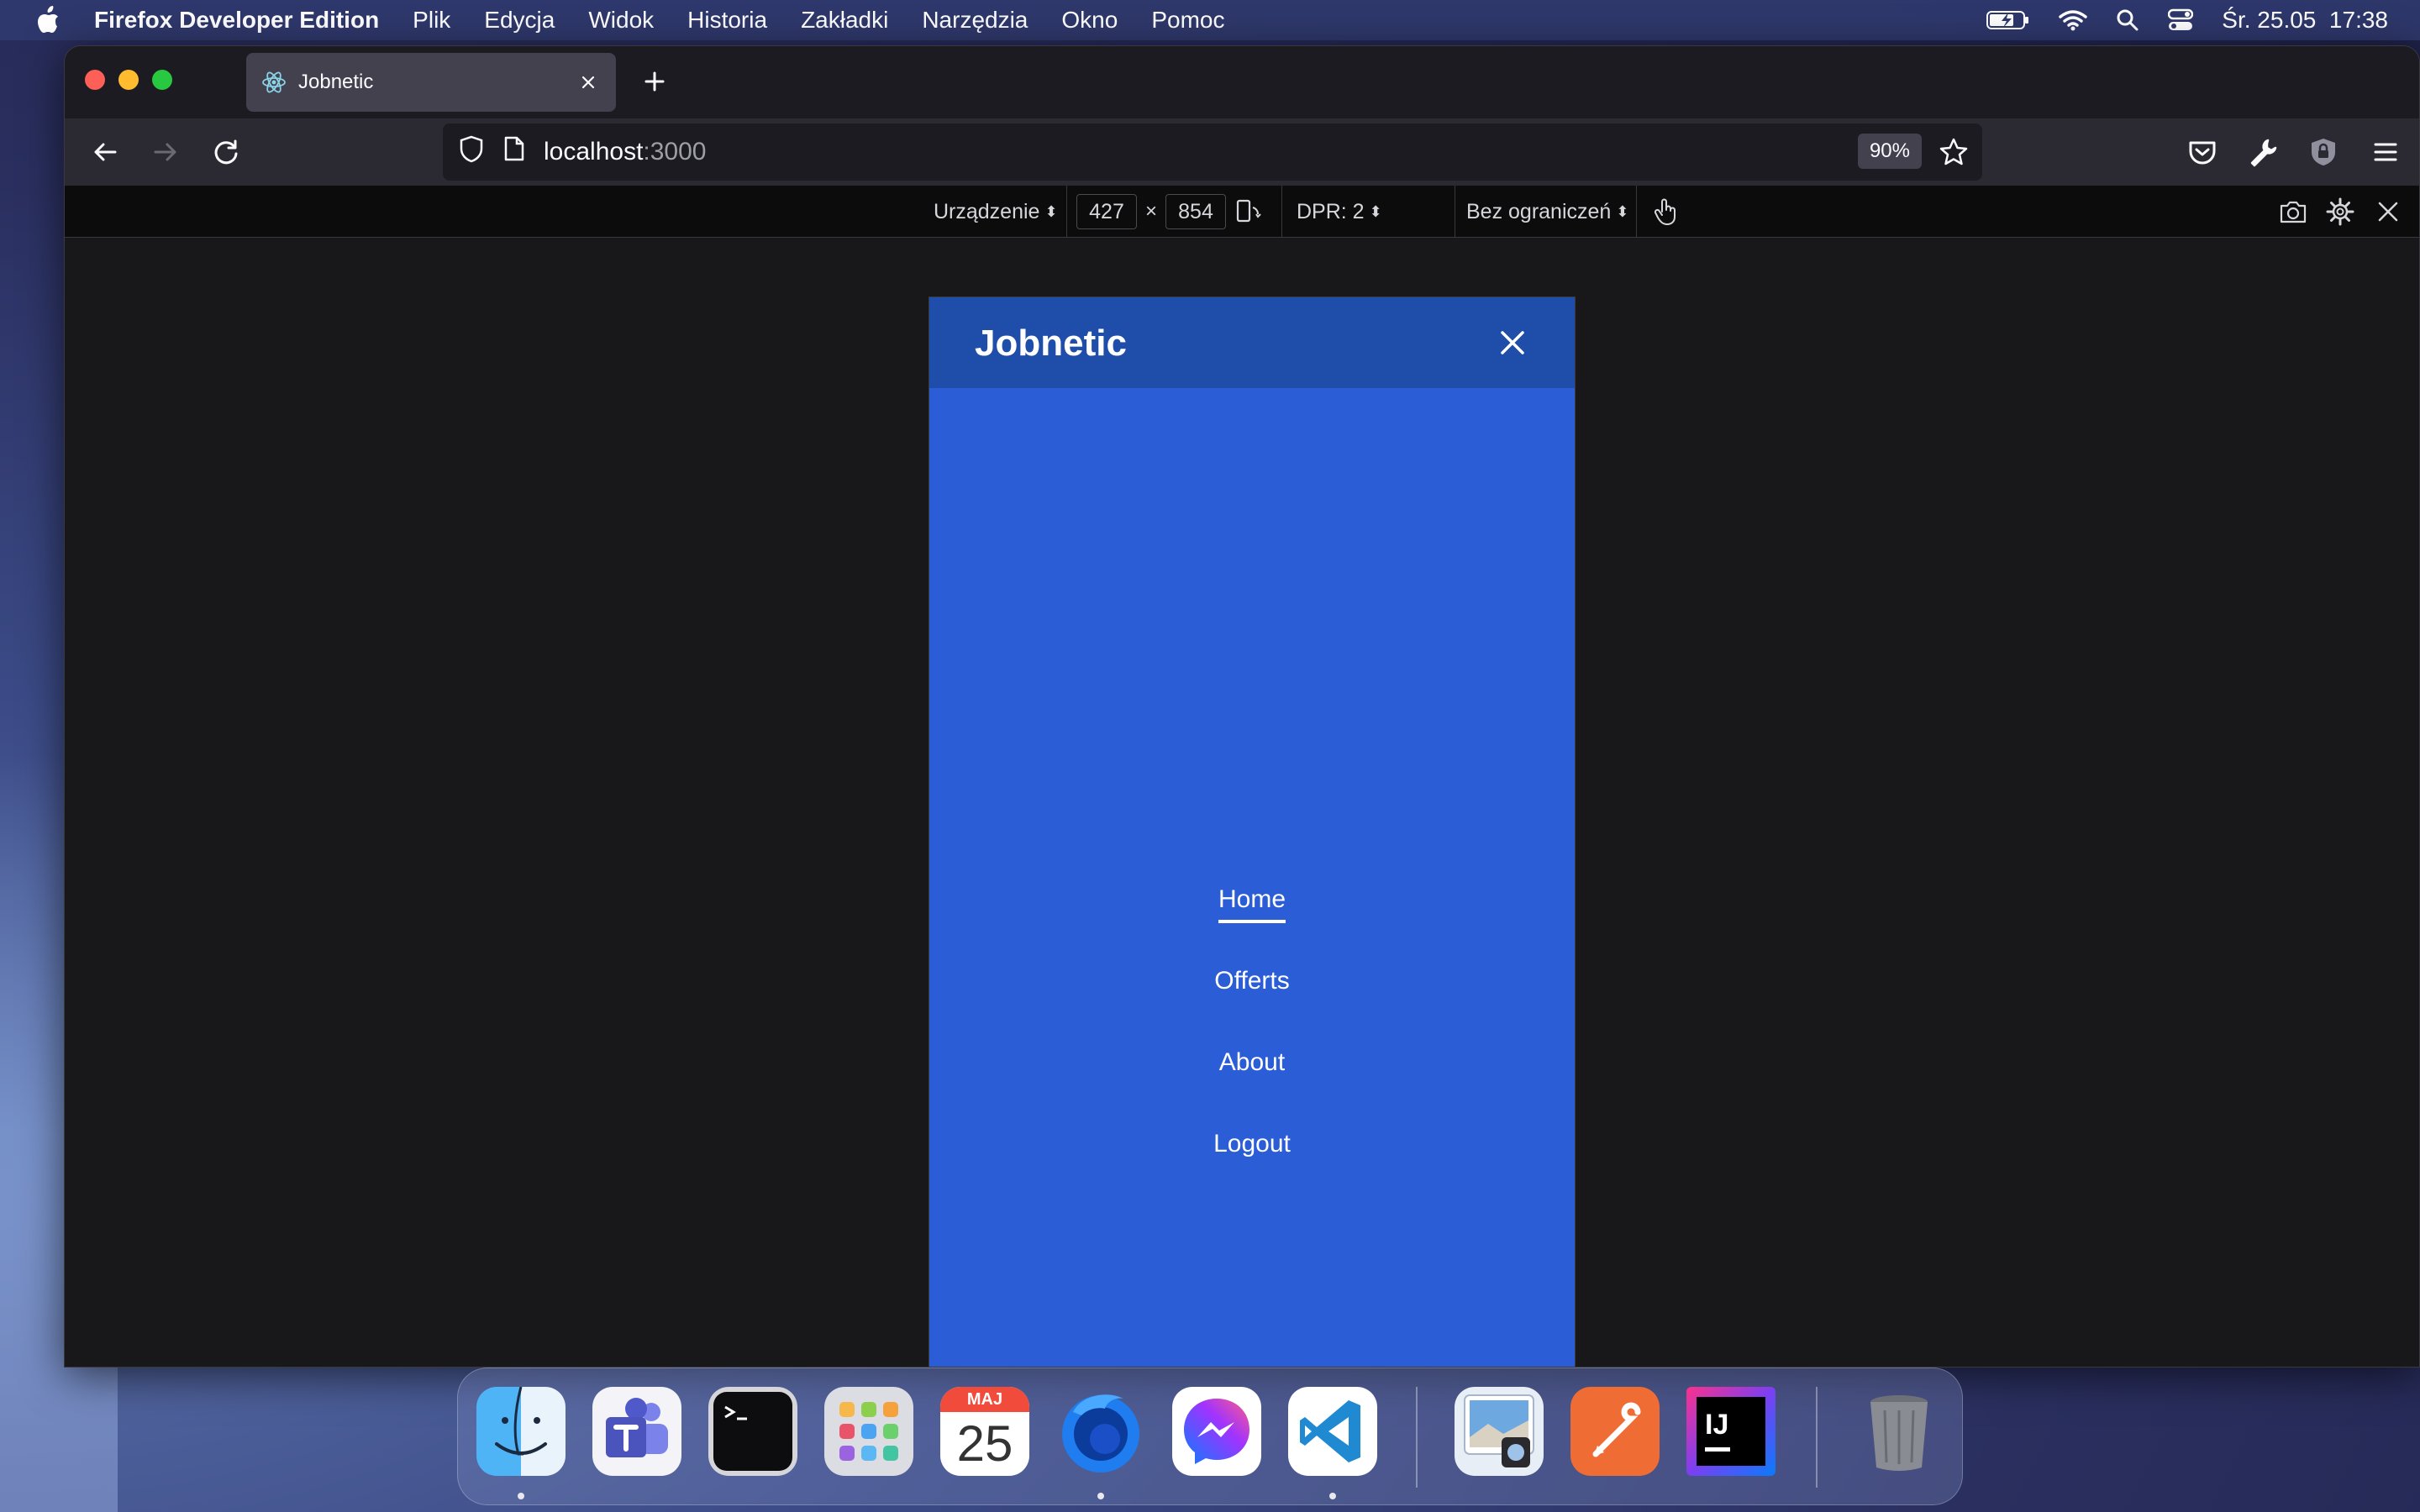  What do you see at coordinates (2293, 212) in the screenshot?
I see `screenshot-camera-icon` at bounding box center [2293, 212].